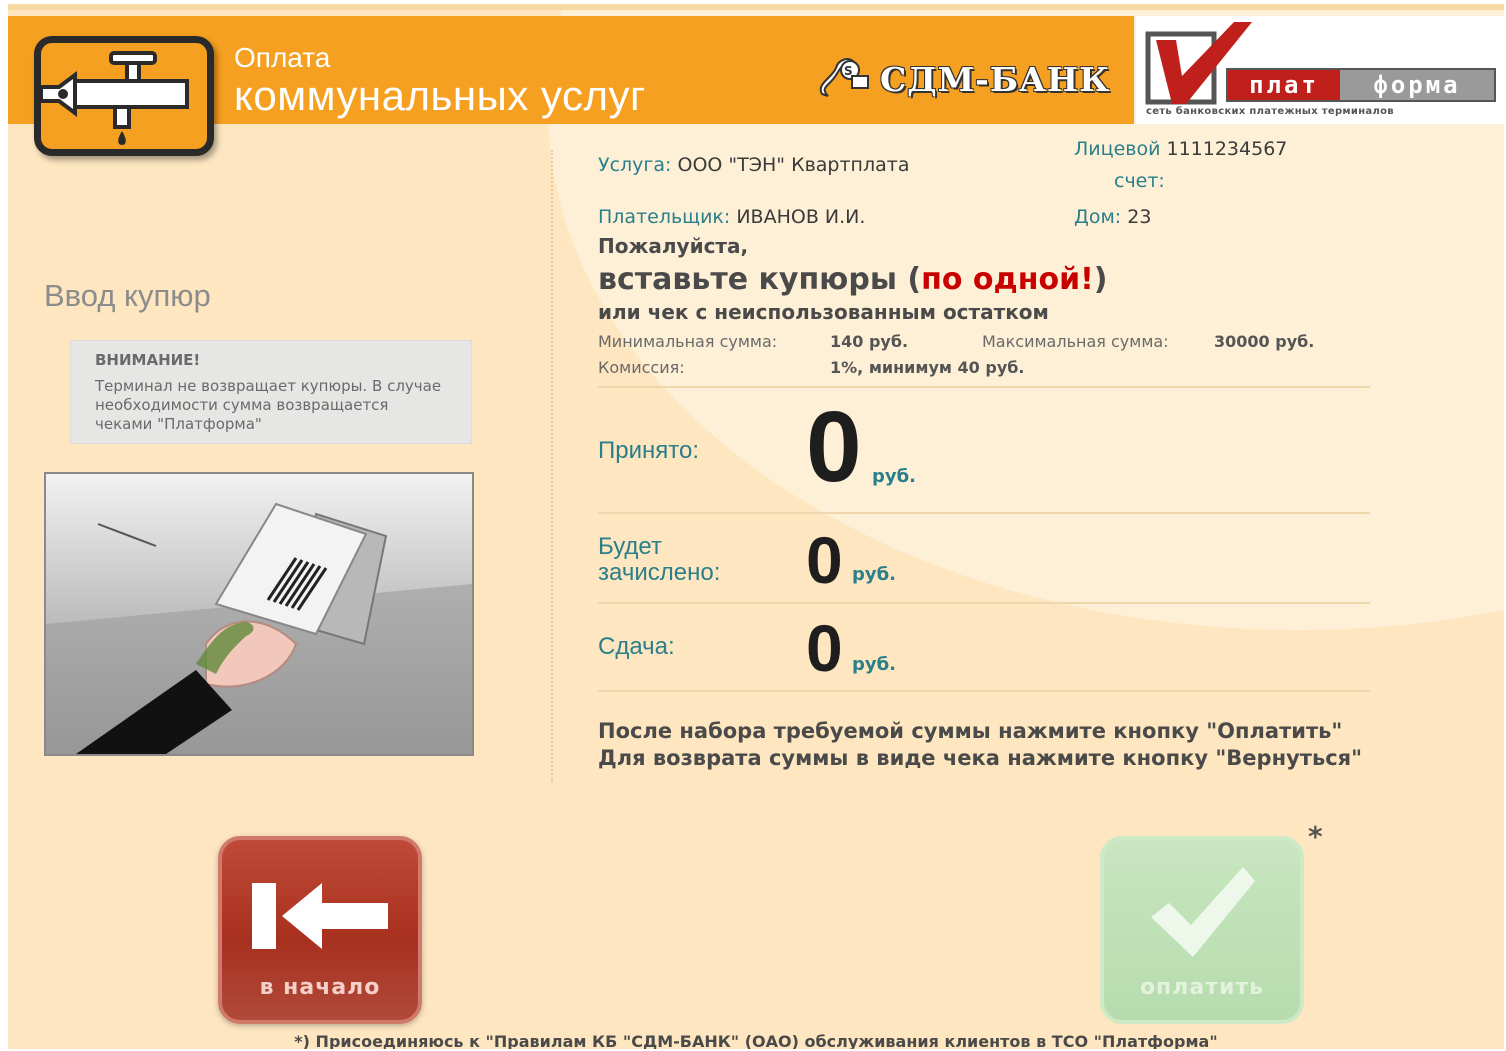 Image resolution: width=1506 pixels, height=1051 pixels. Describe the element at coordinates (1007, 279) in the screenshot. I see `one-at-a-time-text: по одной!` at that location.